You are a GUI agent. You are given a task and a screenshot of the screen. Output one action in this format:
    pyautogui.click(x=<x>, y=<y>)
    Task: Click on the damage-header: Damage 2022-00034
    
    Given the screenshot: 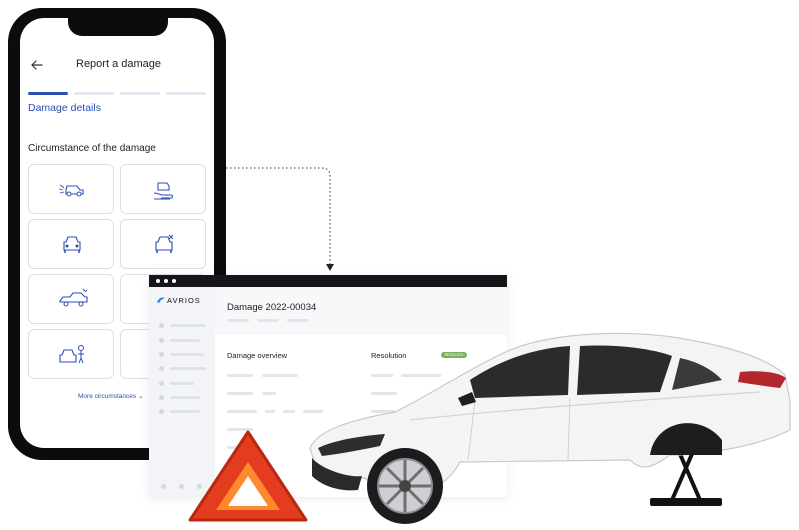 What is the action you would take?
    pyautogui.click(x=361, y=311)
    